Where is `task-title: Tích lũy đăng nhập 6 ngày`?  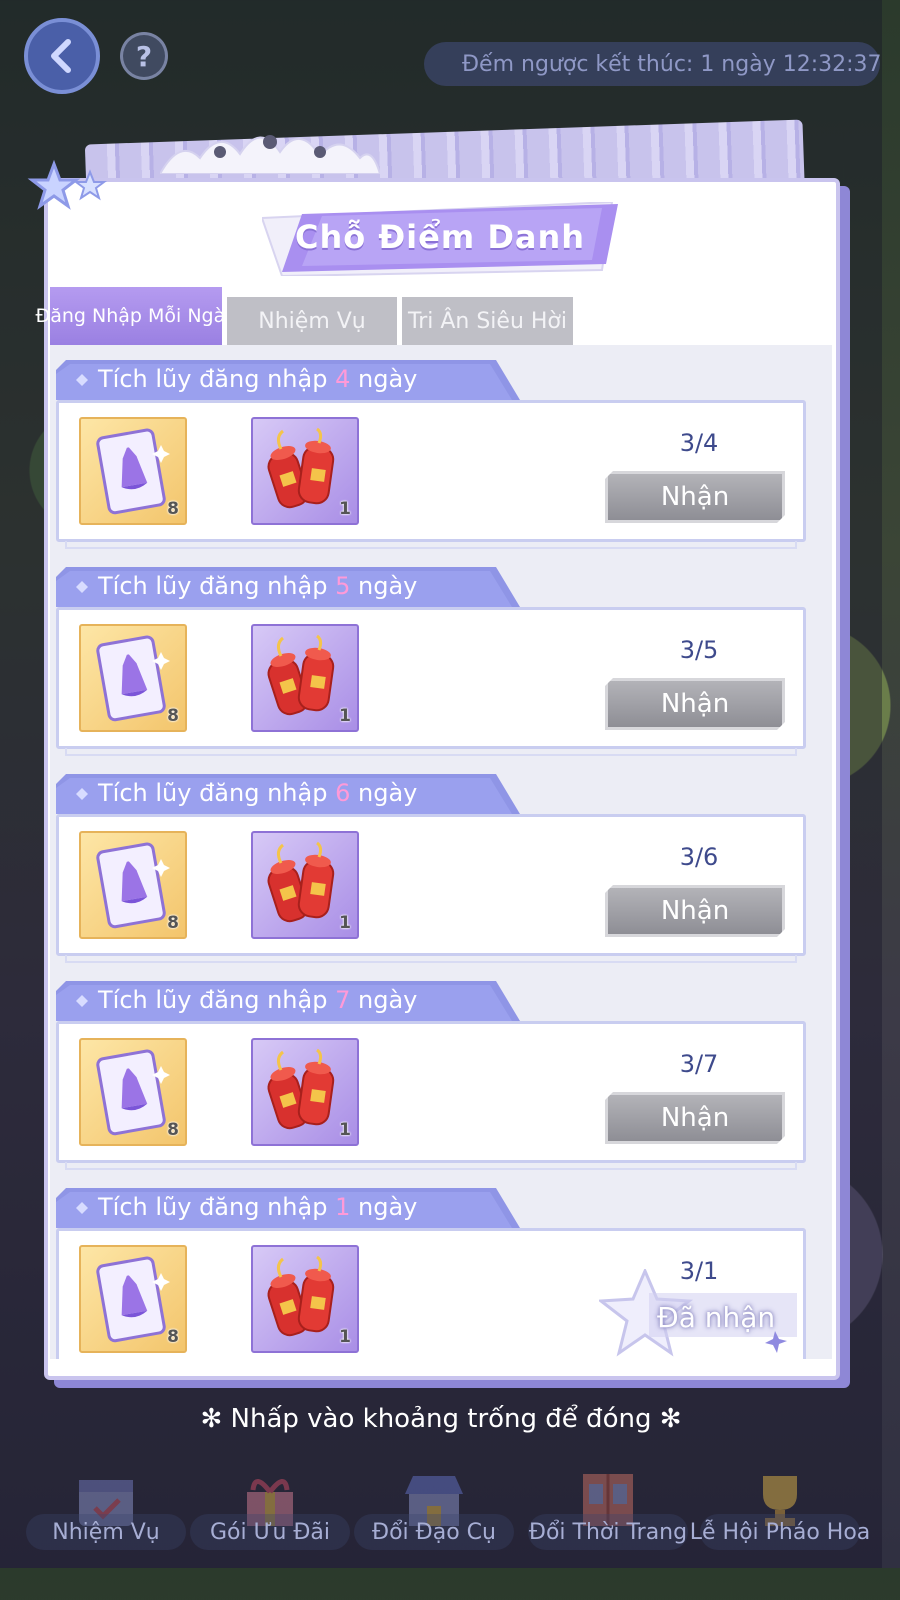
task-title: Tích lũy đăng nhập 6 ngày is located at coordinates (257, 793).